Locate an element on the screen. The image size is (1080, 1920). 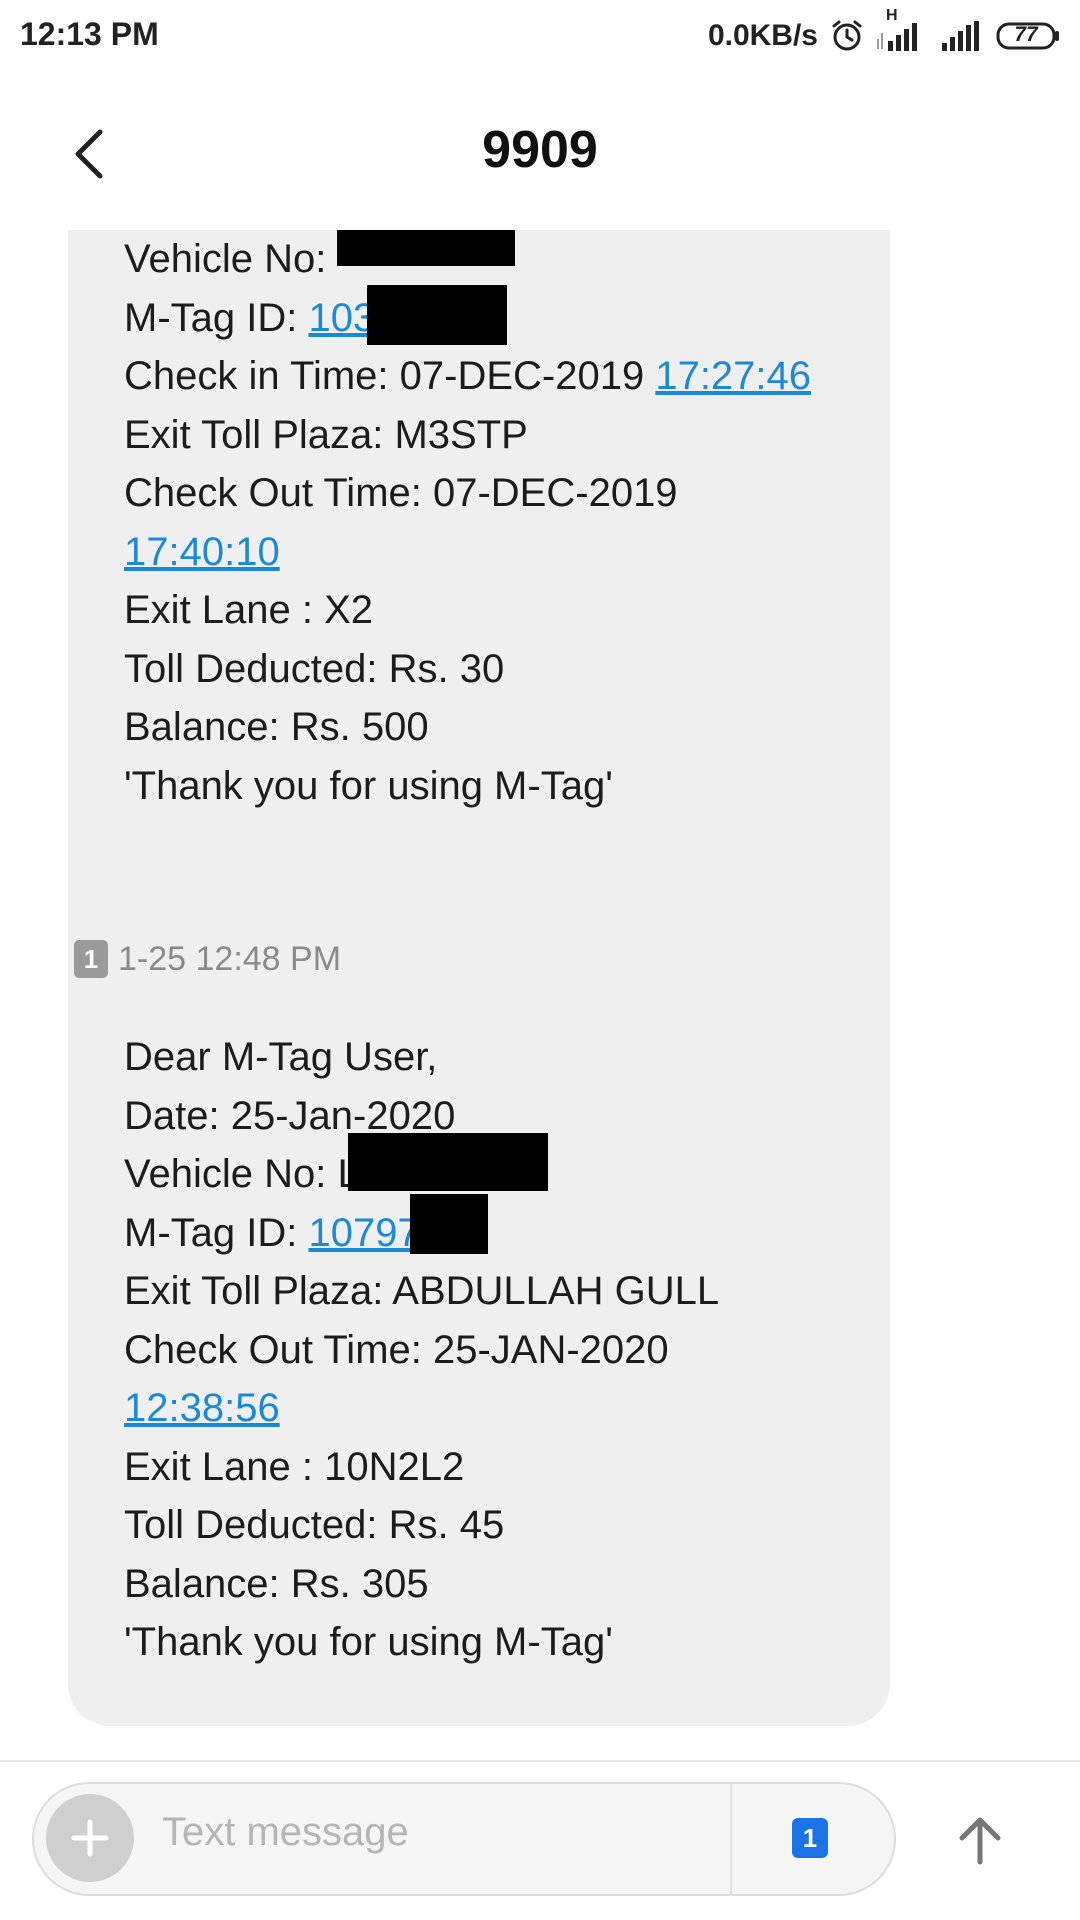
message-timestamp: 1 1-25 12:48 PM is located at coordinates (207, 959).